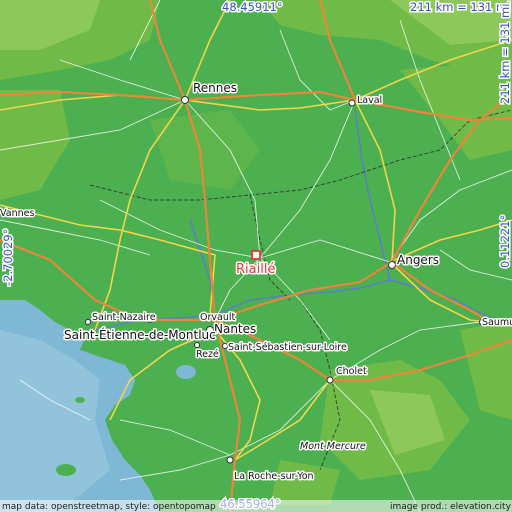 The height and width of the screenshot is (512, 512). What do you see at coordinates (418, 260) in the screenshot?
I see `city-label-angers: Angers` at bounding box center [418, 260].